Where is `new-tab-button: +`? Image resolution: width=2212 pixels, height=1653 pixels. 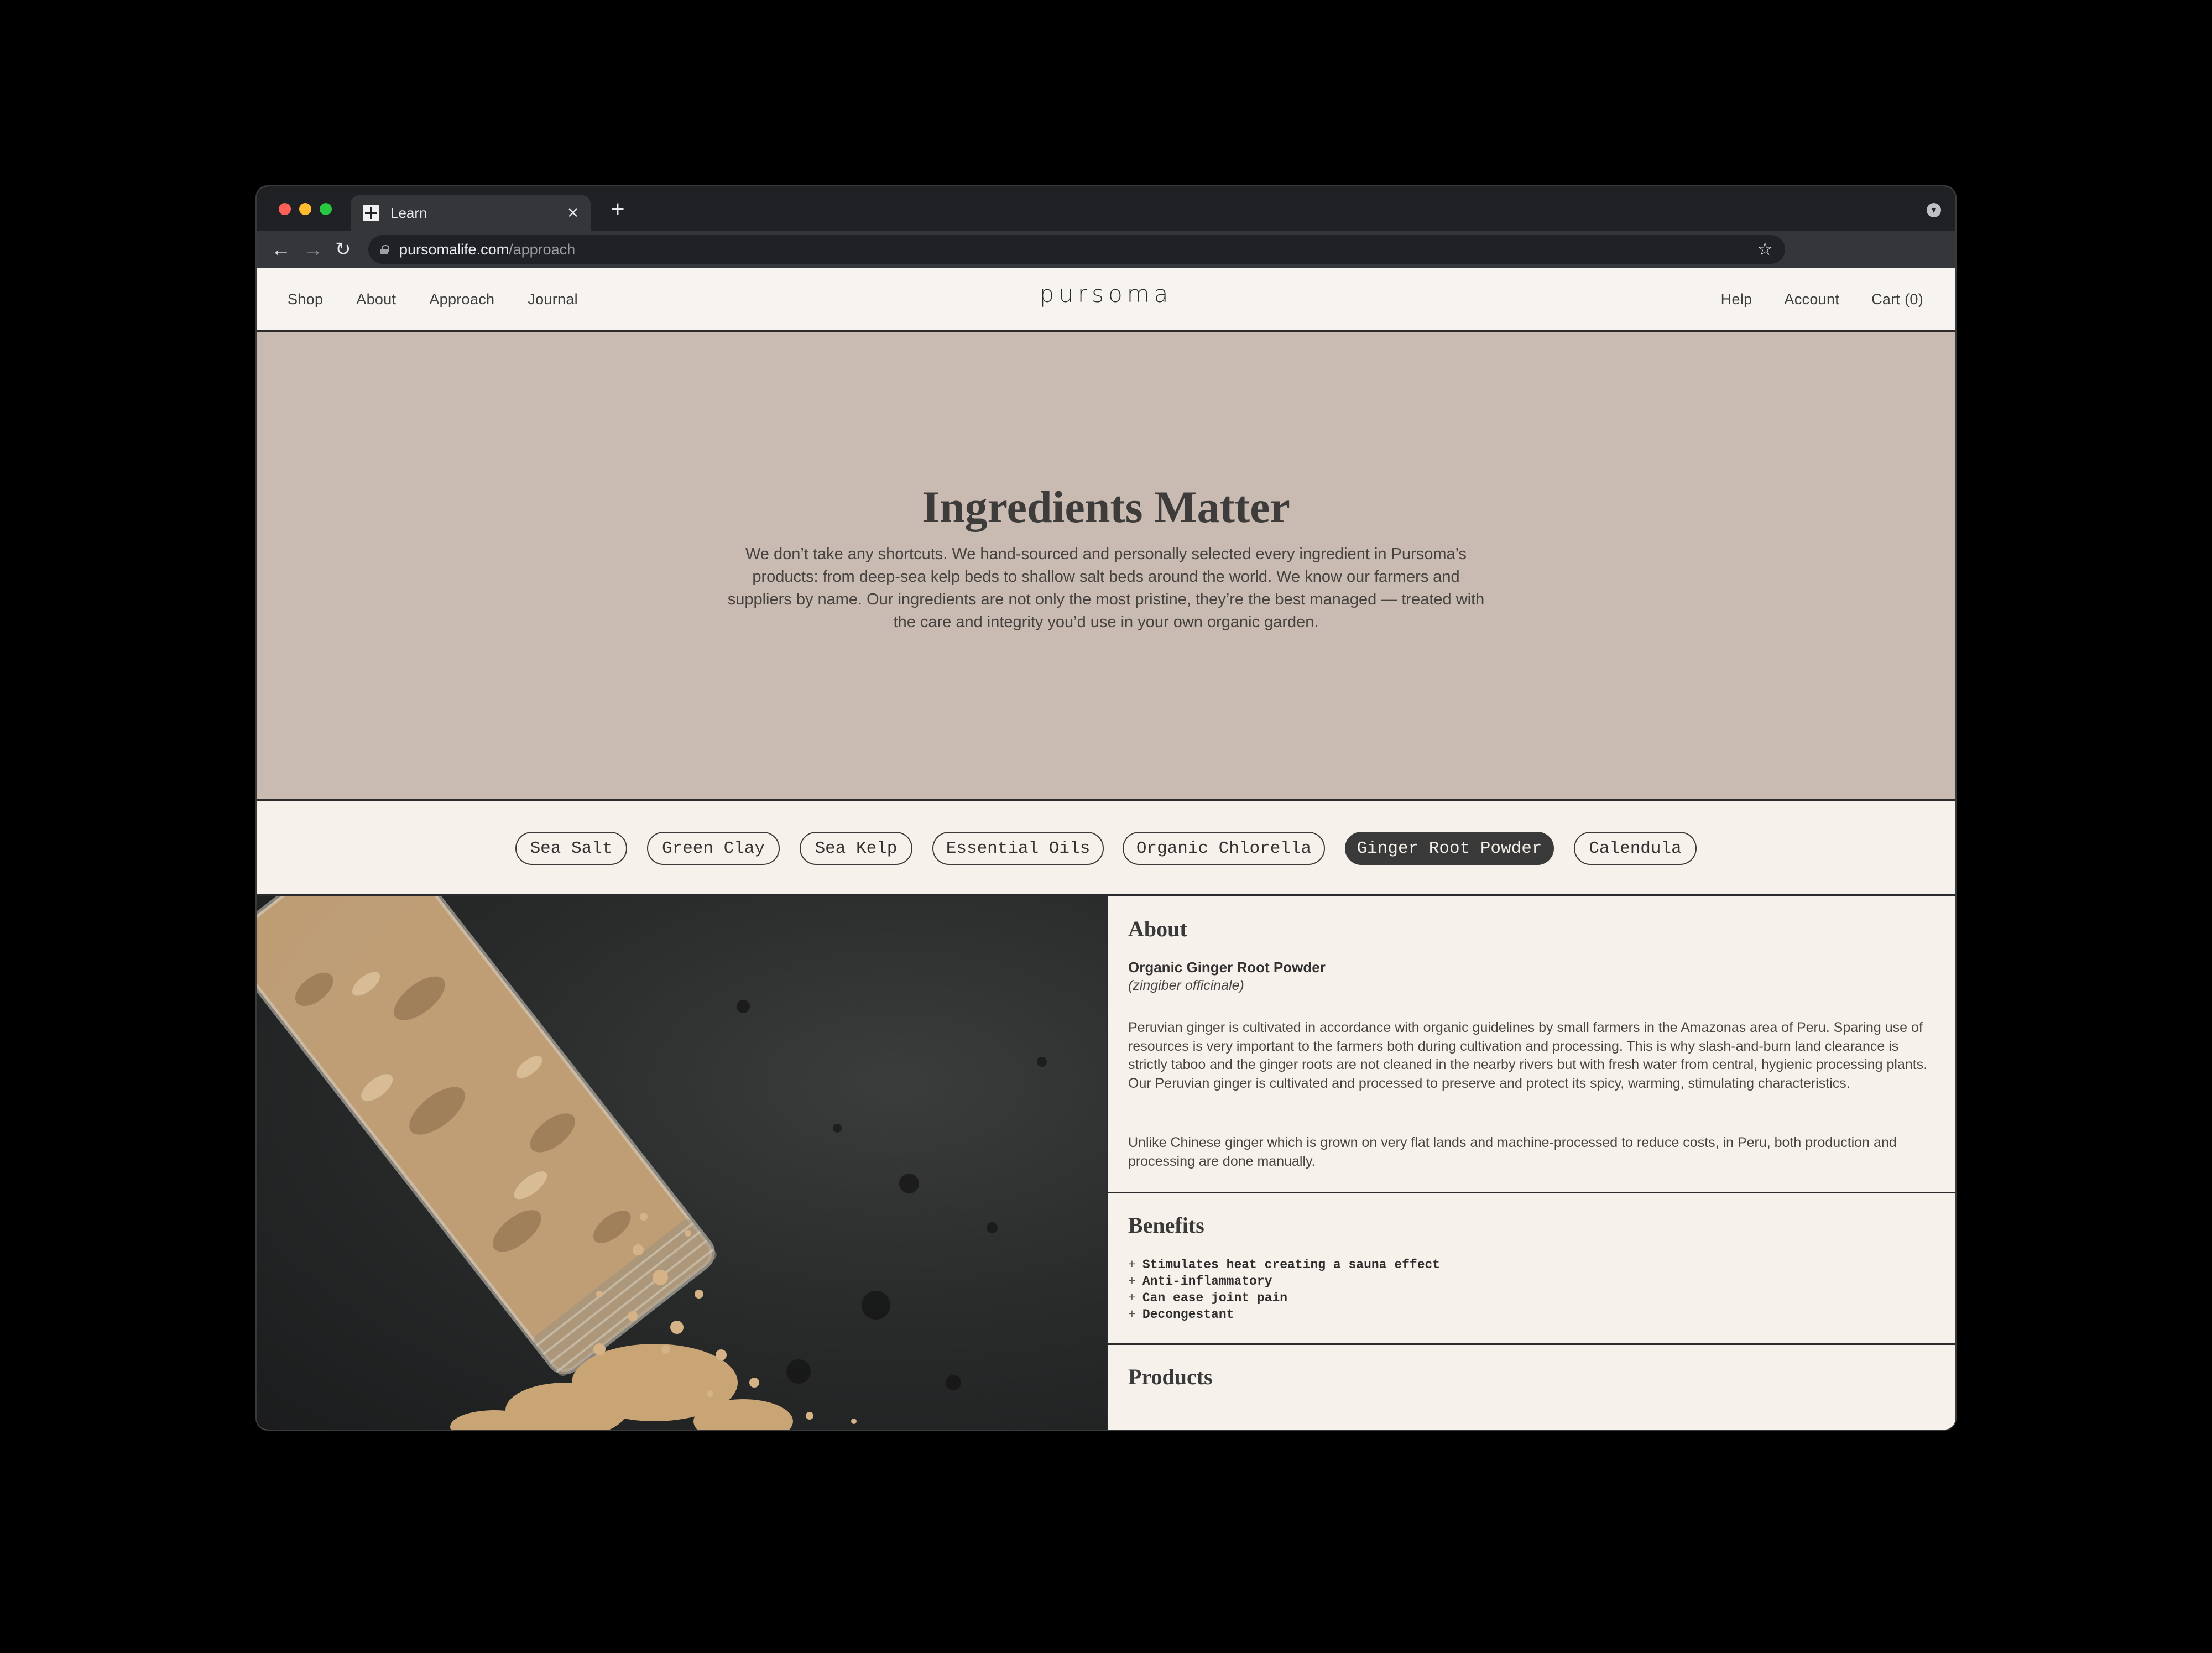 new-tab-button: + is located at coordinates (618, 209).